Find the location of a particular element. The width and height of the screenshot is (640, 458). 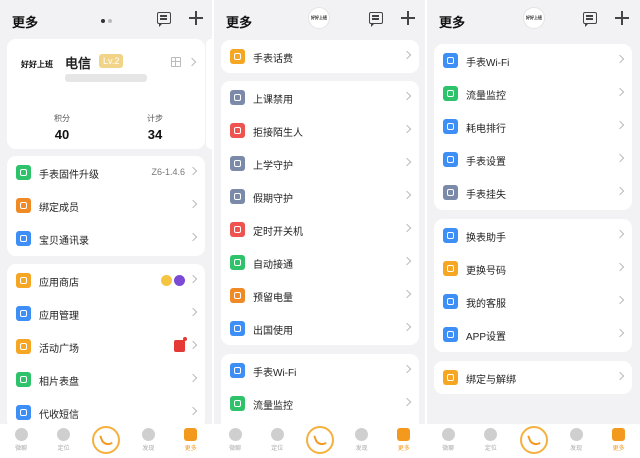

menu-item: 假期守护 is located at coordinates (320, 196).